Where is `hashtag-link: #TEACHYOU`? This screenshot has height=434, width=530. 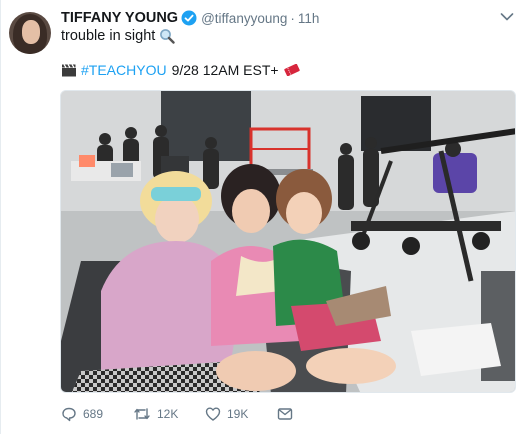 hashtag-link: #TEACHYOU is located at coordinates (124, 70).